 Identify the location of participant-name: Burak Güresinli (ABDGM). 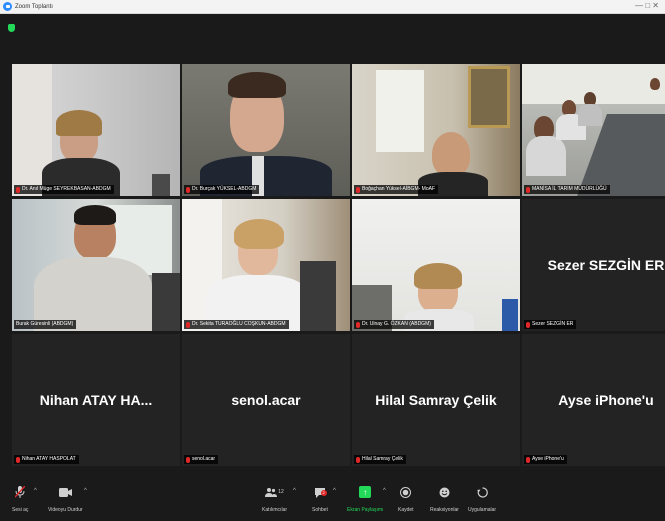
(45, 324).